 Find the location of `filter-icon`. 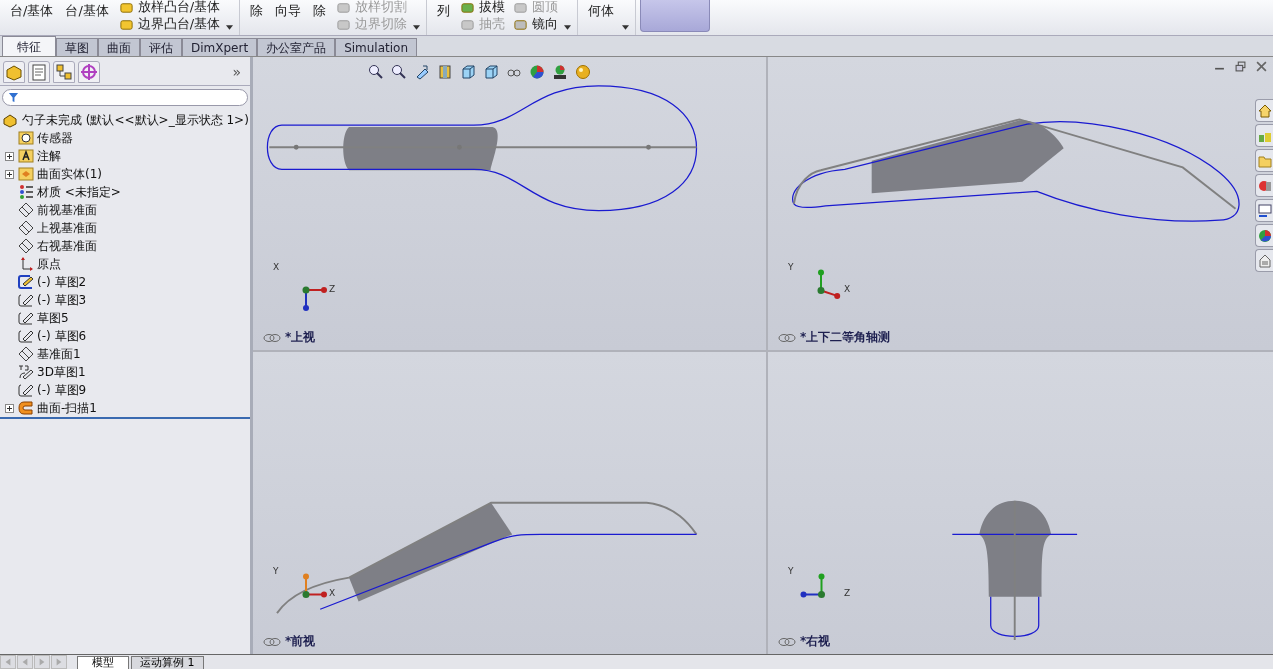

filter-icon is located at coordinates (13, 97).